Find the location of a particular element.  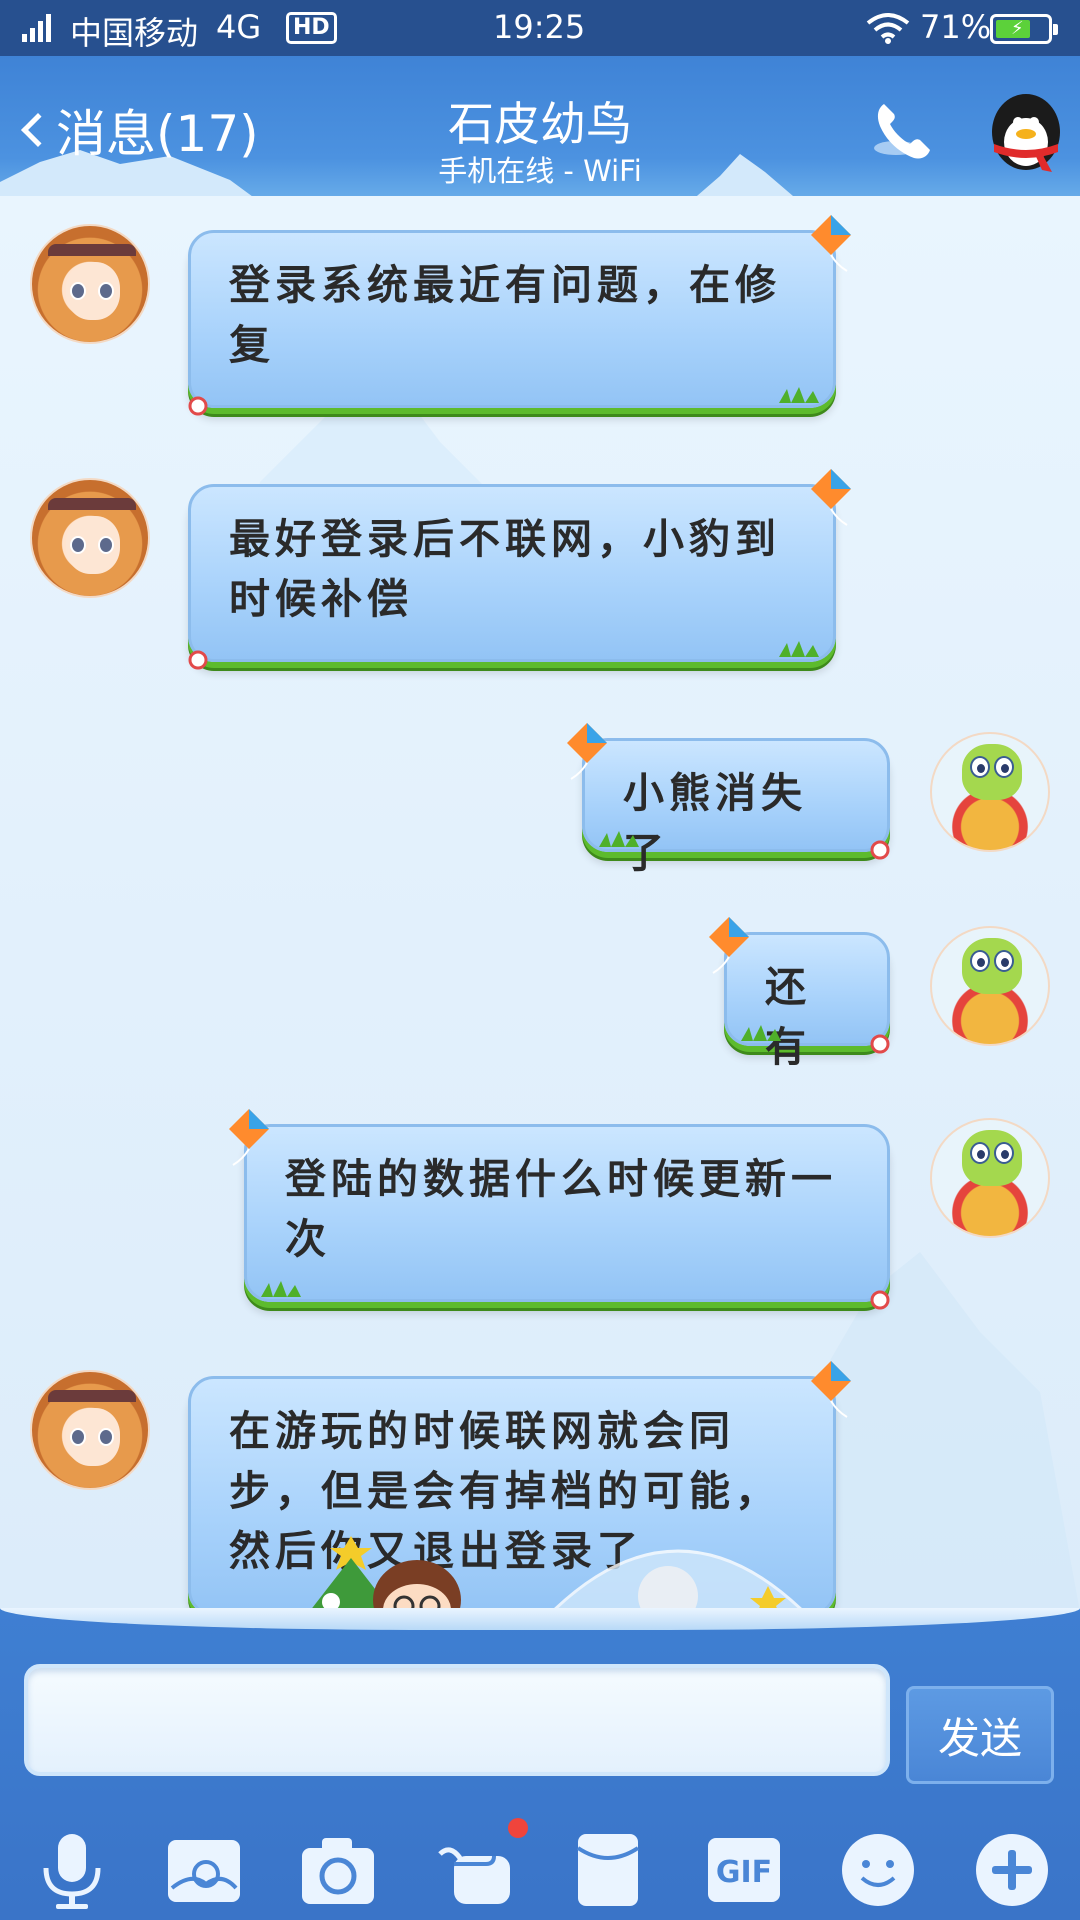

send-button: 发送 is located at coordinates (980, 1735).